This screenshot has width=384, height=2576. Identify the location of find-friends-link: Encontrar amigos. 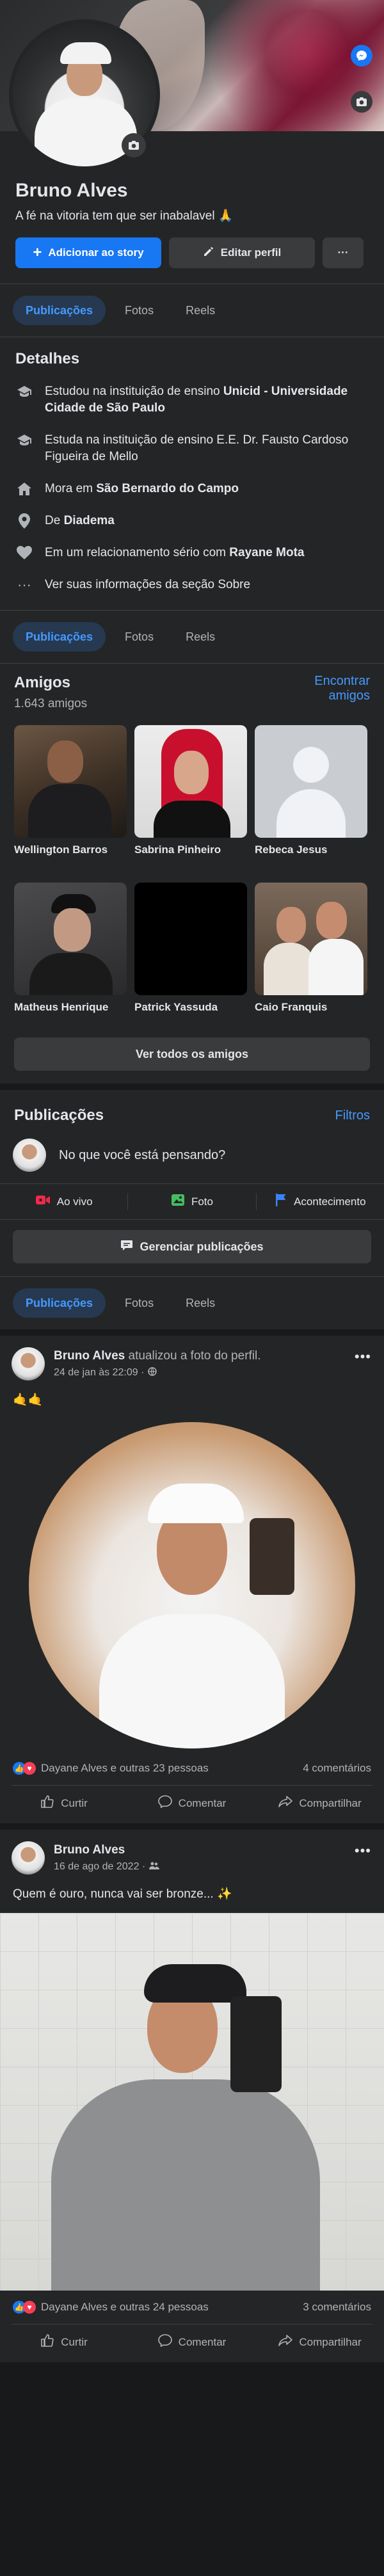
(331, 688).